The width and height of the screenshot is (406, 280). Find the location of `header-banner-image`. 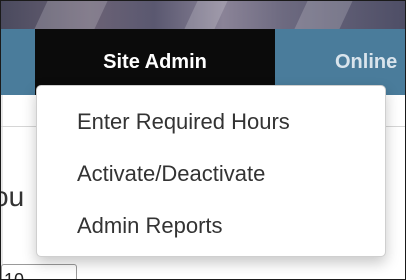

header-banner-image is located at coordinates (203, 15).